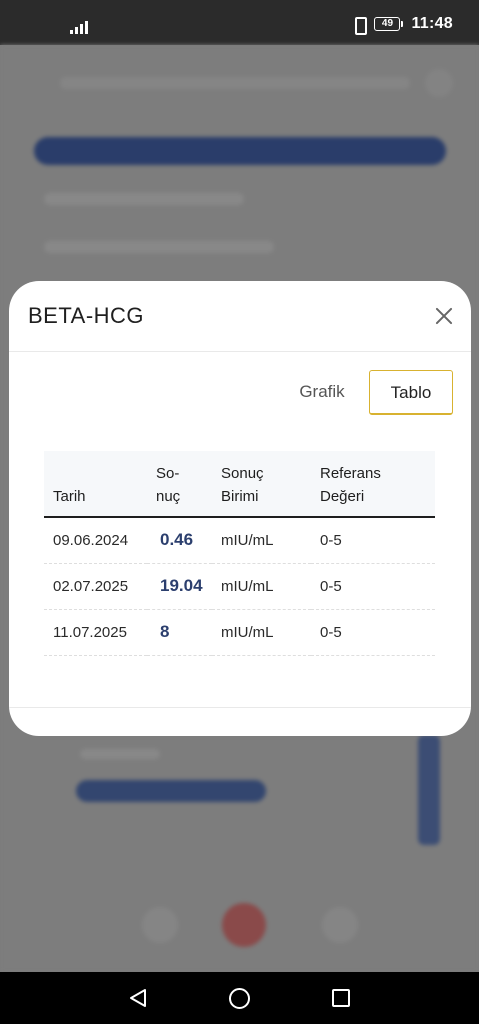  What do you see at coordinates (322, 392) in the screenshot?
I see `tab-grafik: Grafik` at bounding box center [322, 392].